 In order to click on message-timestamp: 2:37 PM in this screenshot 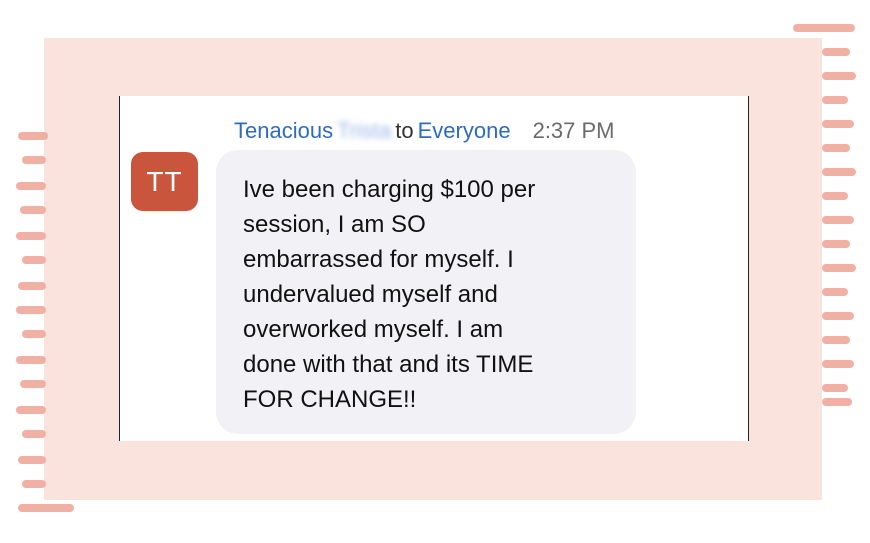, I will do `click(573, 130)`.